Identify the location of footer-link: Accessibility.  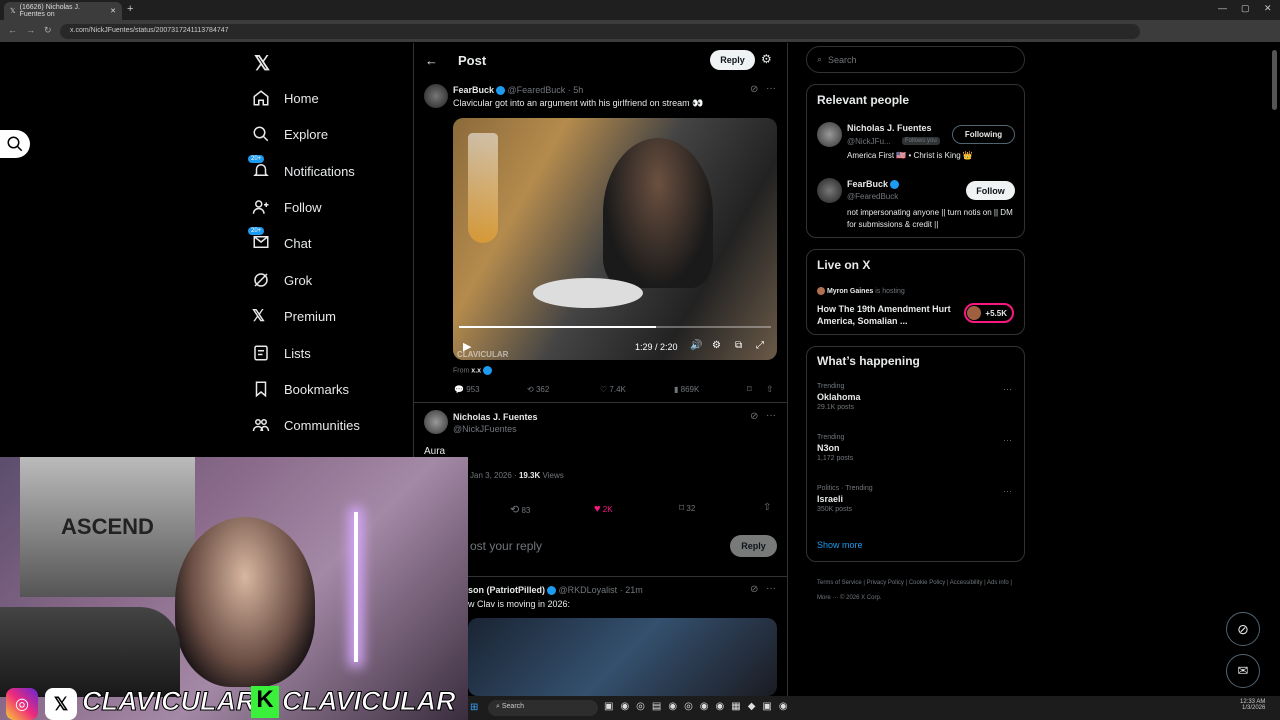
(966, 583).